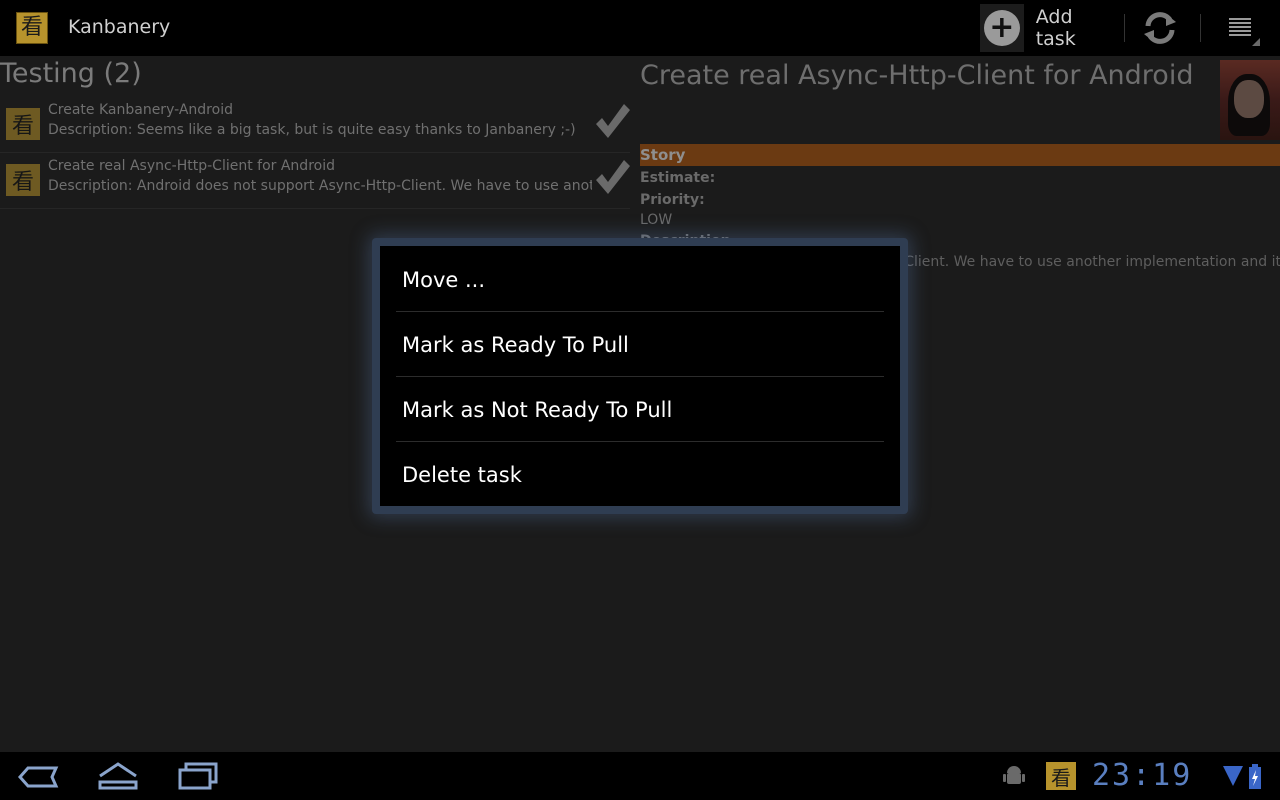  Describe the element at coordinates (1233, 776) in the screenshot. I see `wifi-icon` at that location.